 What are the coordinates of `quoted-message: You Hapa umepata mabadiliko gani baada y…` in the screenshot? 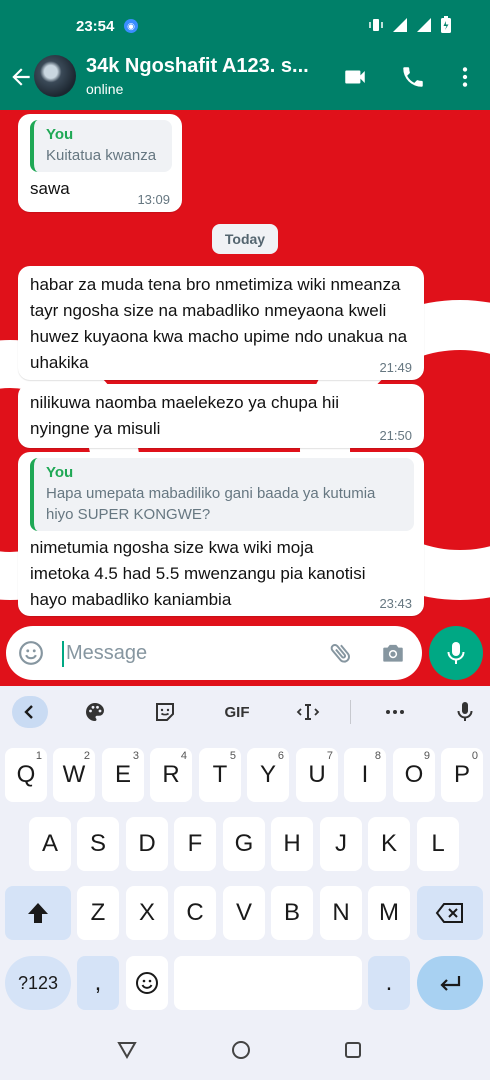 It's located at (222, 494).